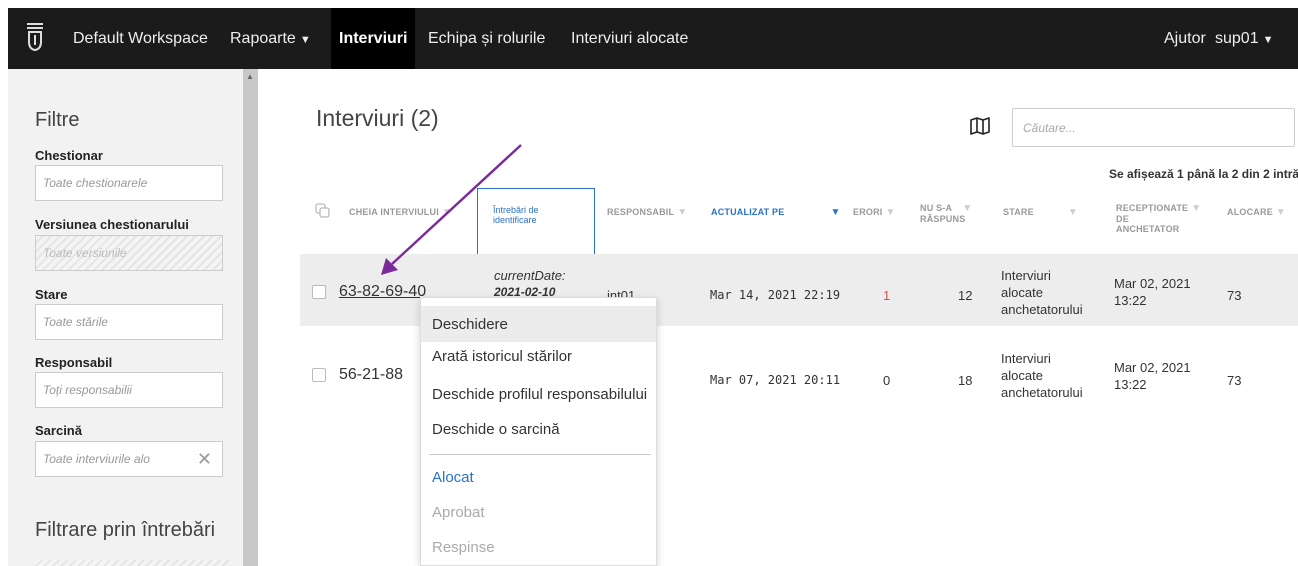 The width and height of the screenshot is (1298, 566). What do you see at coordinates (748, 212) in the screenshot?
I see `col-updated-label: ACTUALIZAT PE` at bounding box center [748, 212].